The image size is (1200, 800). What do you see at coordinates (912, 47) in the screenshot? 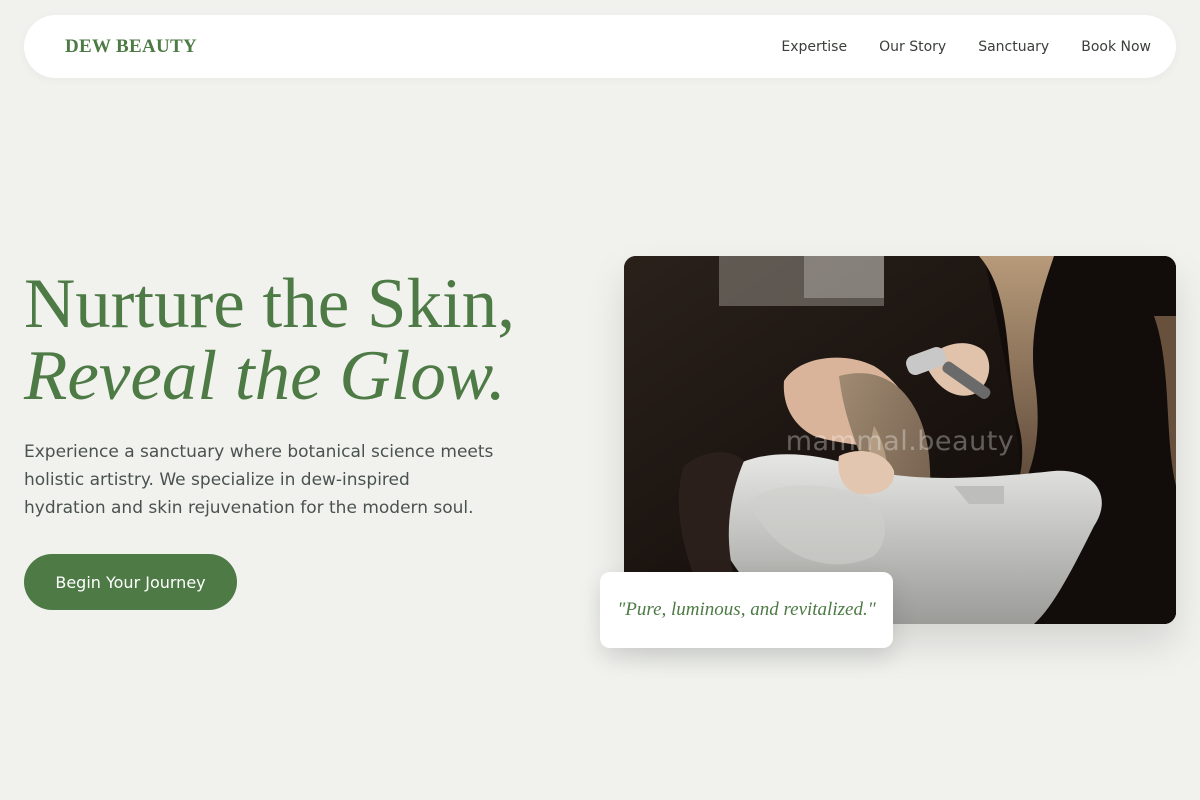
I see `nav-link-our-story: Our Story` at bounding box center [912, 47].